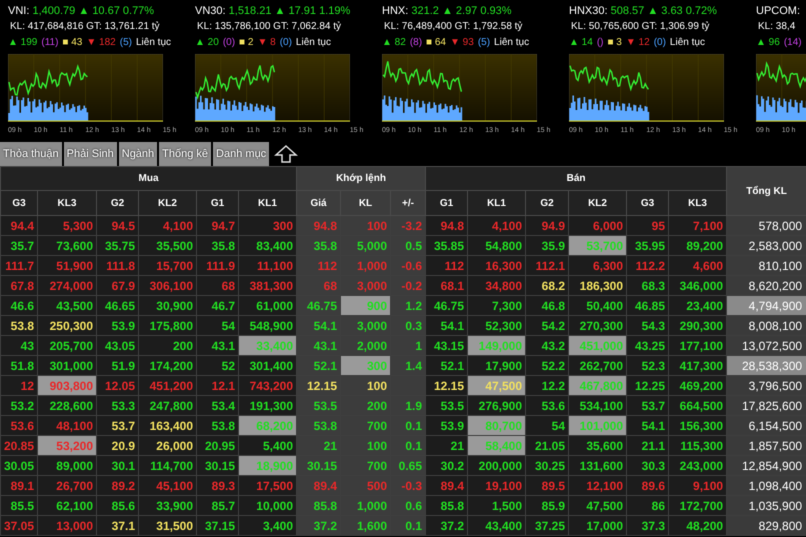 The height and width of the screenshot is (537, 806). I want to click on table-cell: 89,000, so click(67, 466).